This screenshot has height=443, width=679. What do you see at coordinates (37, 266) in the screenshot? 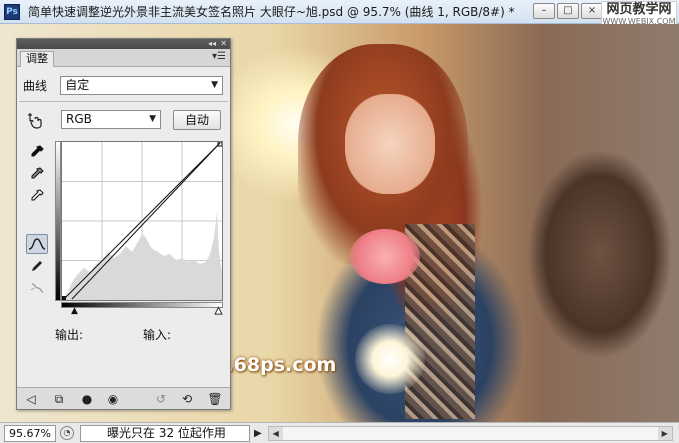
I see `pencil-icon` at bounding box center [37, 266].